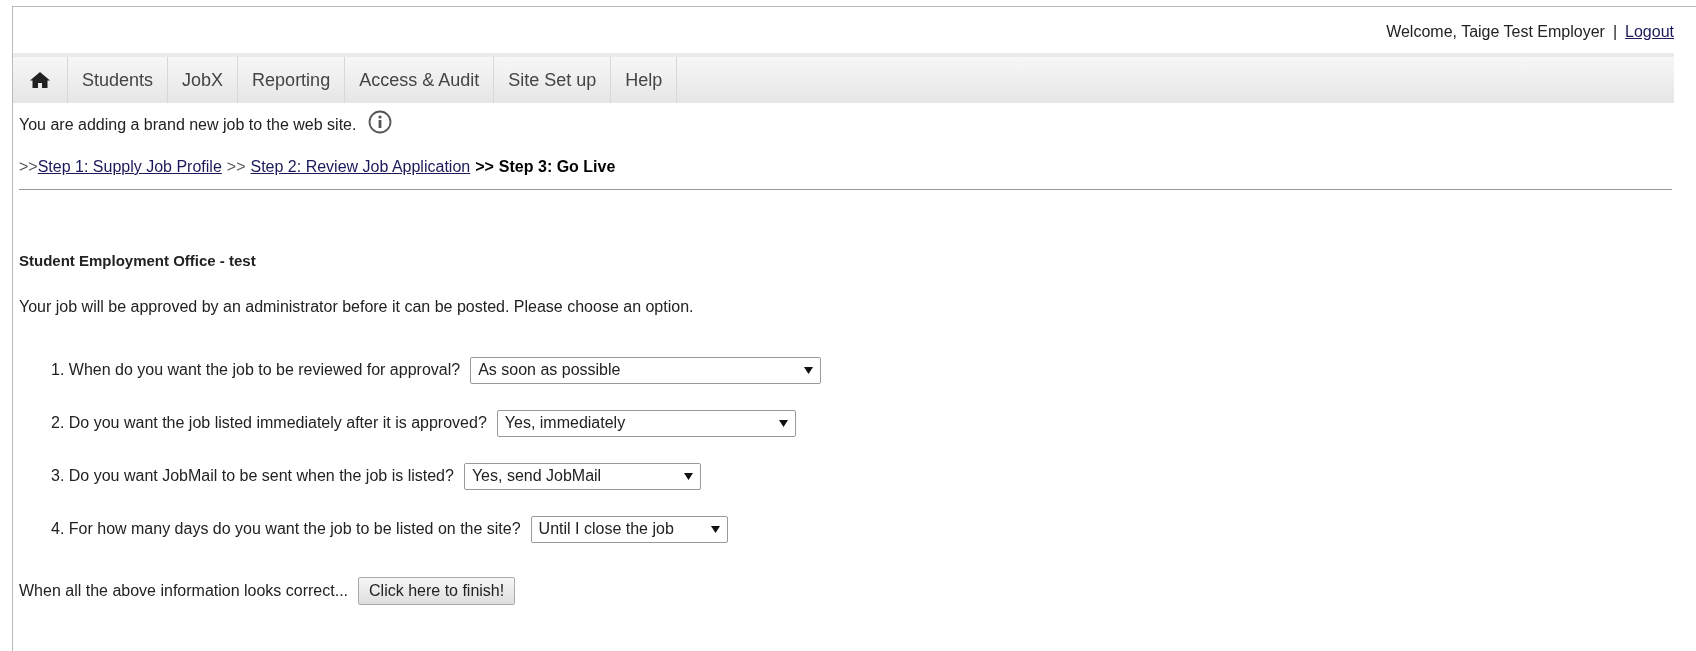  What do you see at coordinates (252, 476) in the screenshot?
I see `question-label: 3. Do you want JobMail to be sent when the job is listed?` at bounding box center [252, 476].